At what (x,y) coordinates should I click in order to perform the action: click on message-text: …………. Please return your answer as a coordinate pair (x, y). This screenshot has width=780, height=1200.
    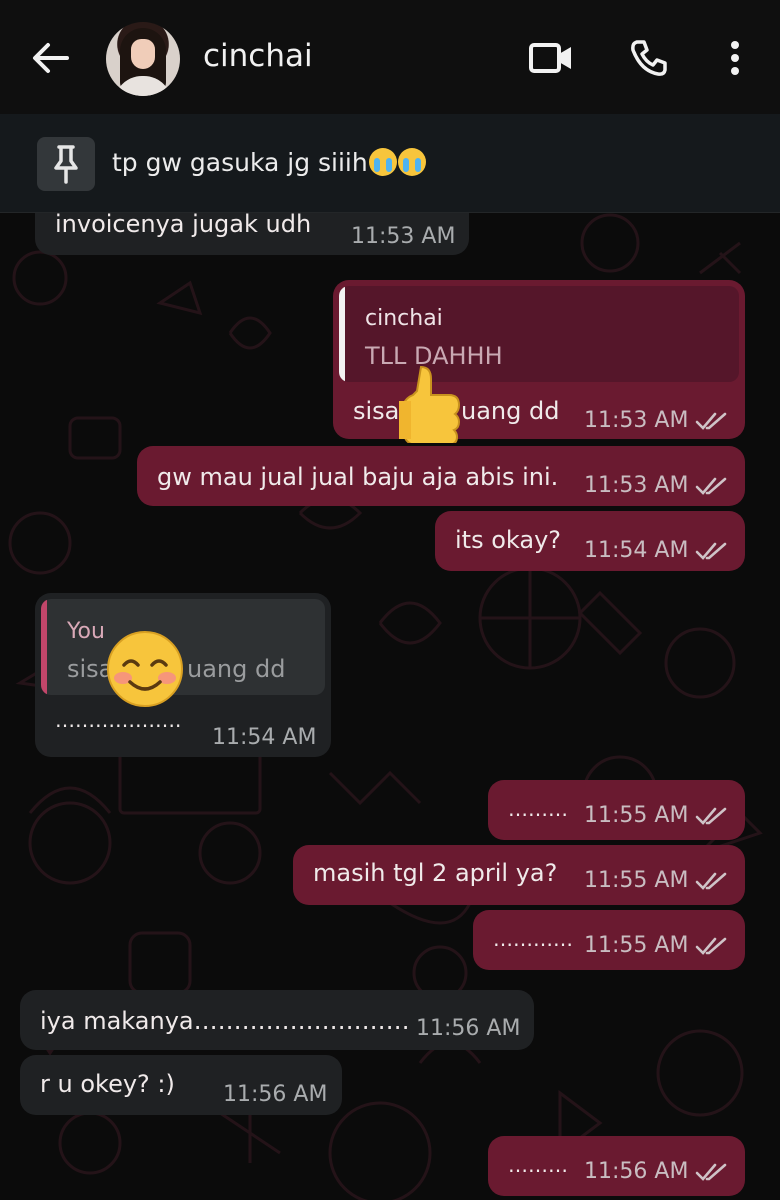
    Looking at the image, I should click on (533, 939).